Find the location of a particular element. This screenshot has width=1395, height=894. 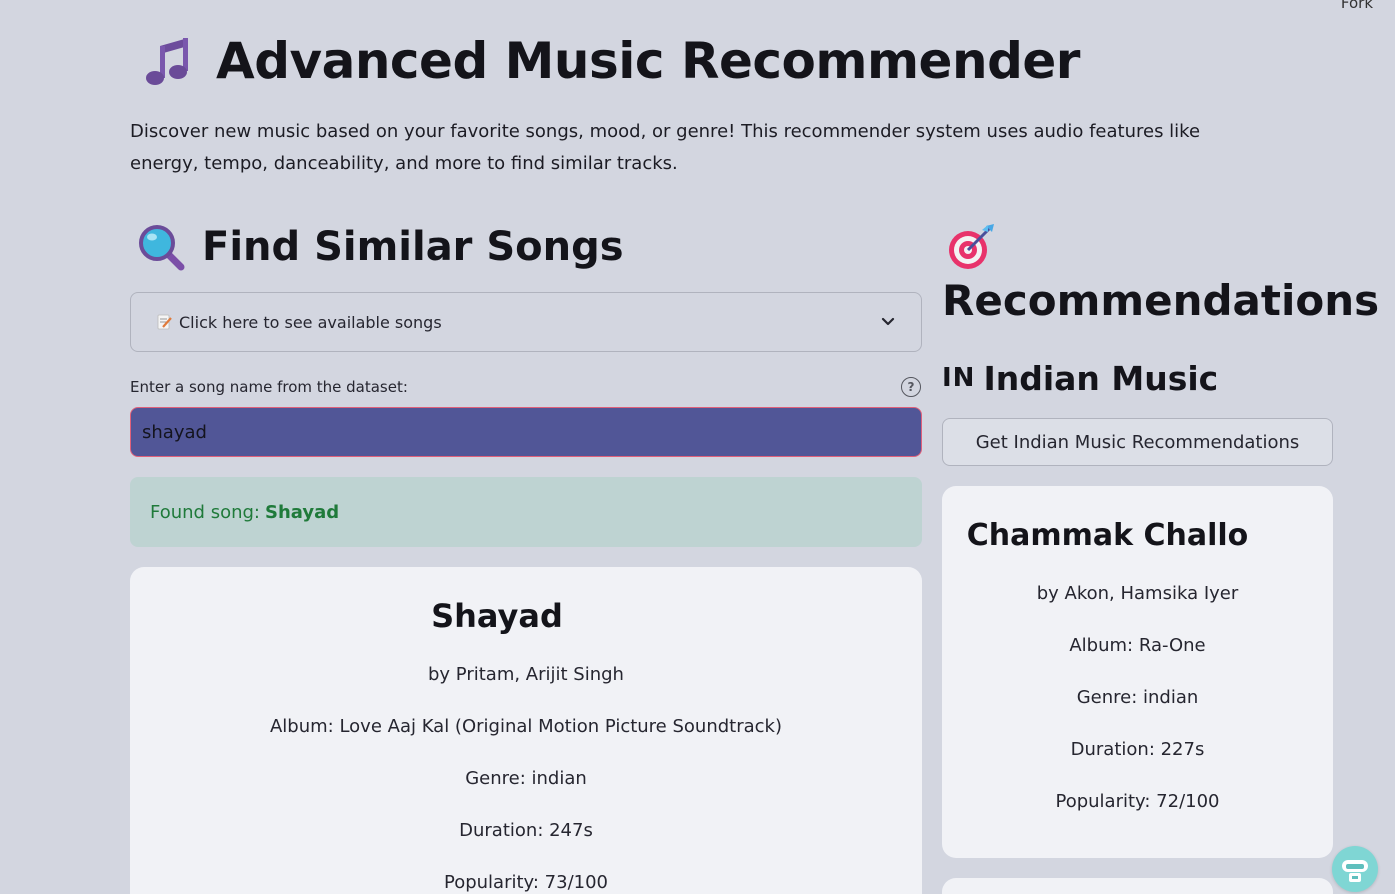

rec-card-title: Chammak Challo is located at coordinates (1107, 535).